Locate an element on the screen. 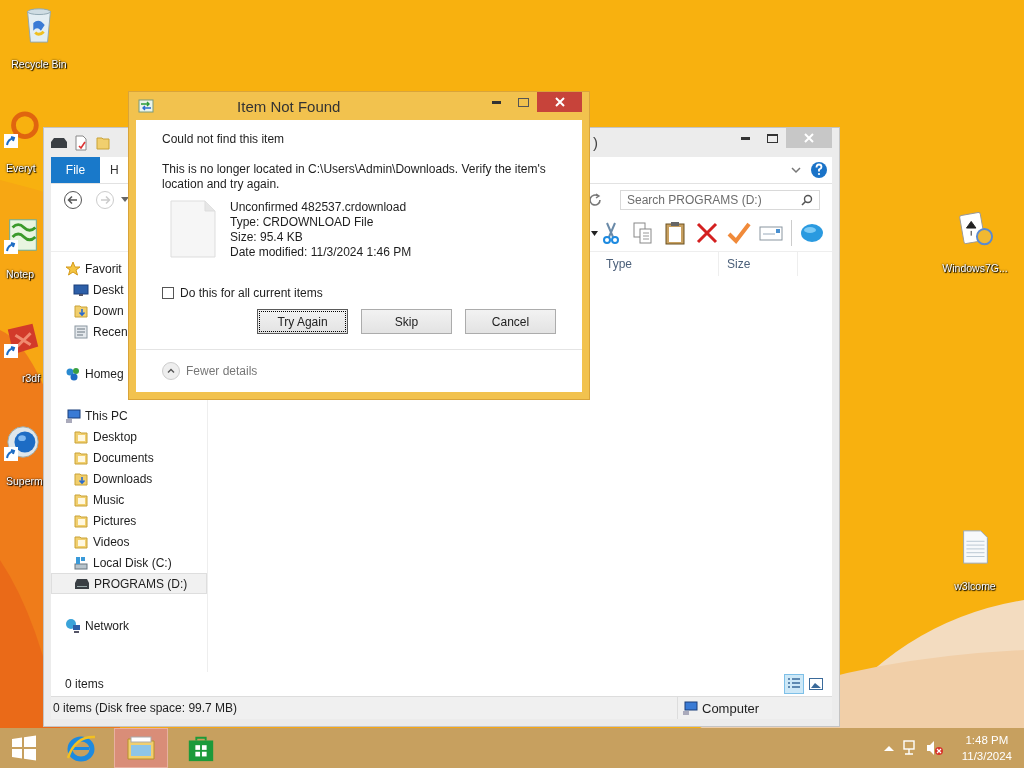 This screenshot has width=1024, height=768. status-location: Computer is located at coordinates (731, 708).